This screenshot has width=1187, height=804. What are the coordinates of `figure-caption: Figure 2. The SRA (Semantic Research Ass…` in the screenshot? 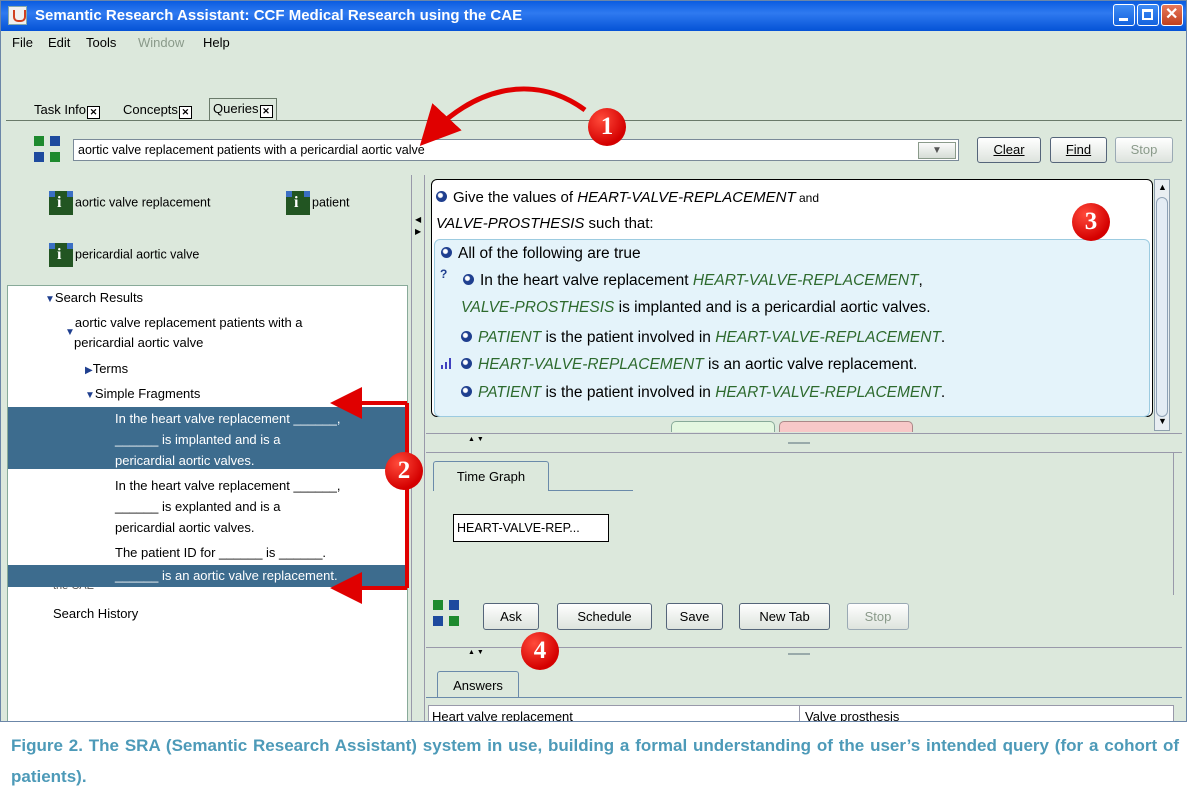 It's located at (595, 761).